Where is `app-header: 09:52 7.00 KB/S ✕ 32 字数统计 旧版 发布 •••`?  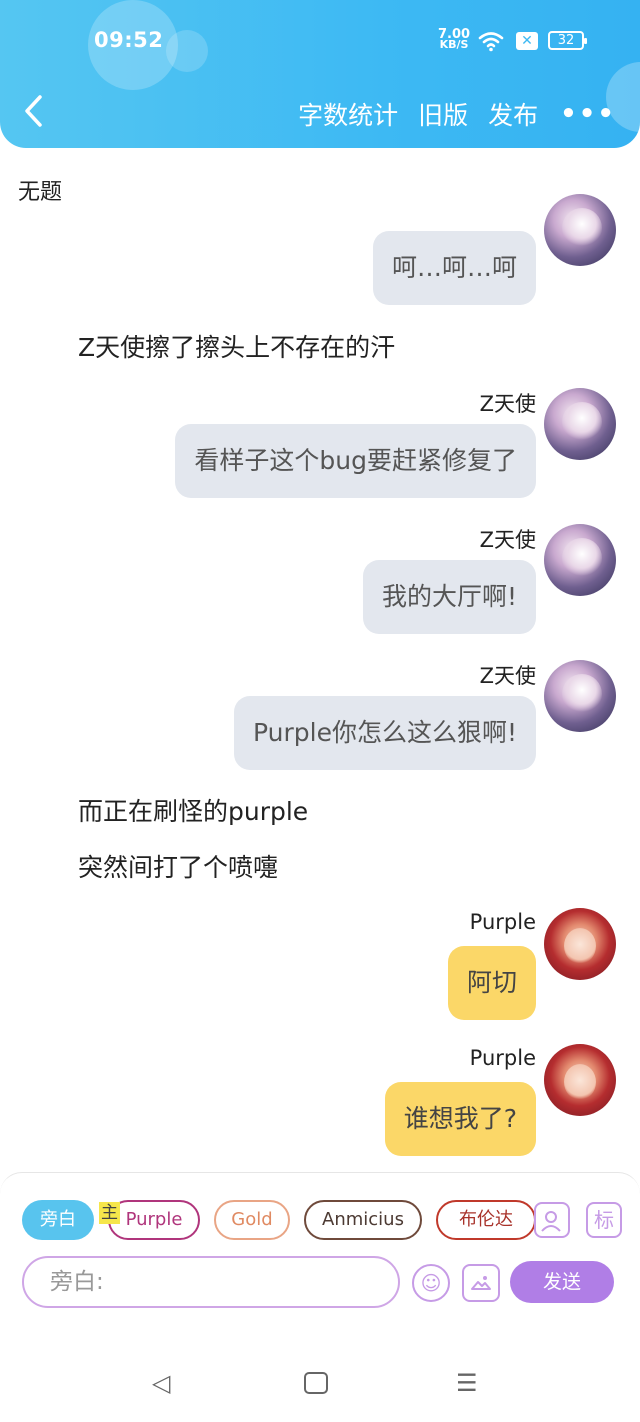 app-header: 09:52 7.00 KB/S ✕ 32 字数统计 旧版 发布 ••• is located at coordinates (320, 74).